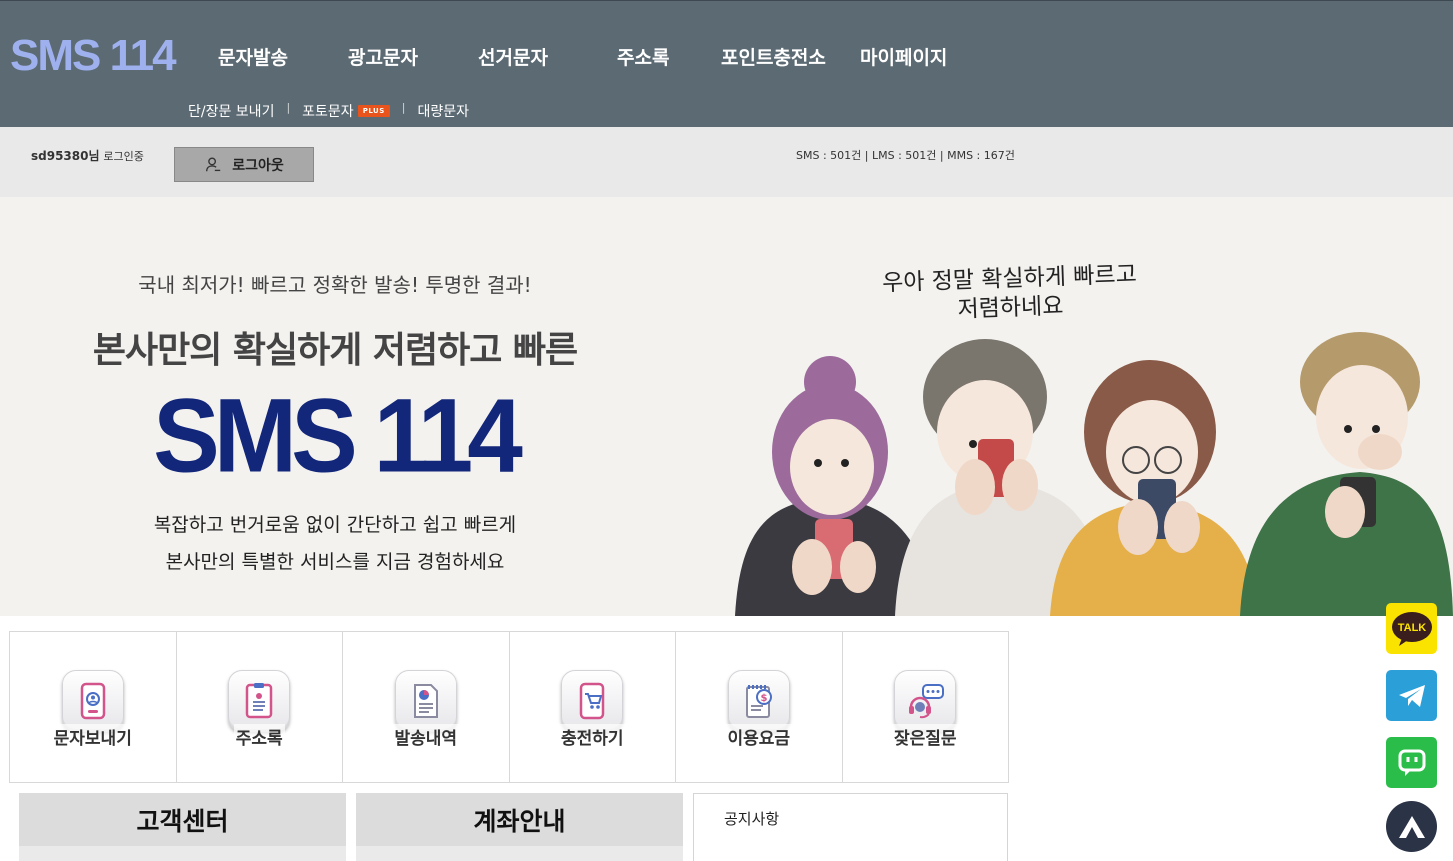 This screenshot has width=1453, height=861. I want to click on phone-message-icon, so click(92, 701).